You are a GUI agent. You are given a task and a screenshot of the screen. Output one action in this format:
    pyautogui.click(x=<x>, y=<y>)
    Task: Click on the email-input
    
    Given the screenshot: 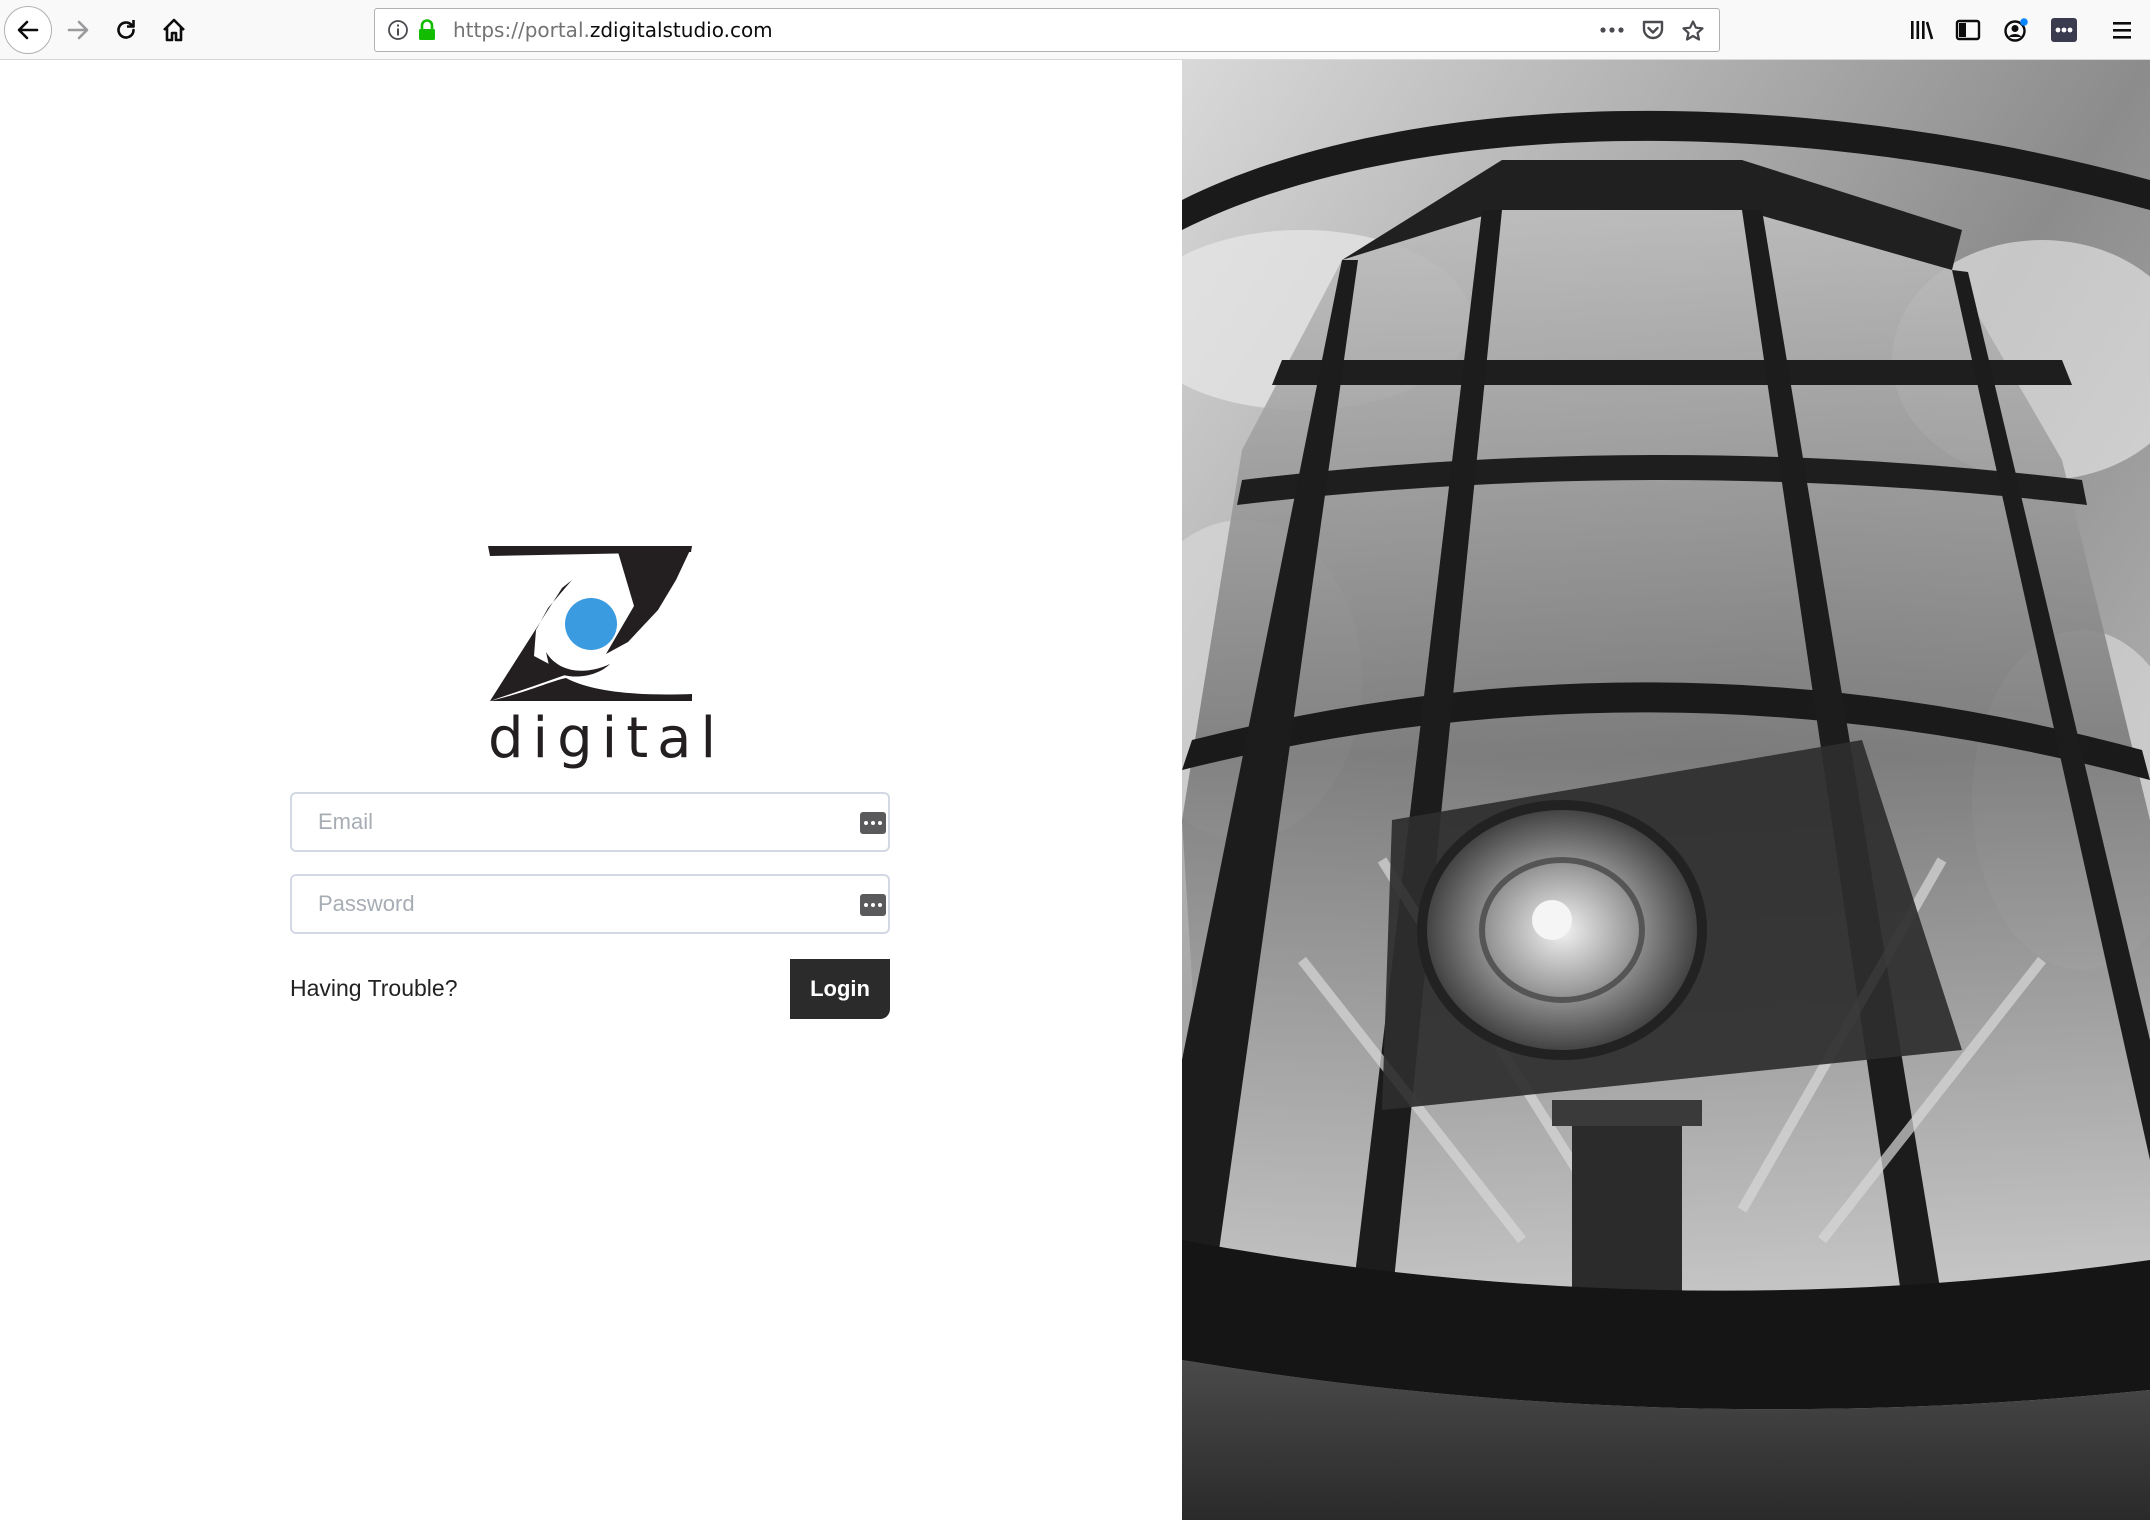 What is the action you would take?
    pyautogui.click(x=590, y=822)
    